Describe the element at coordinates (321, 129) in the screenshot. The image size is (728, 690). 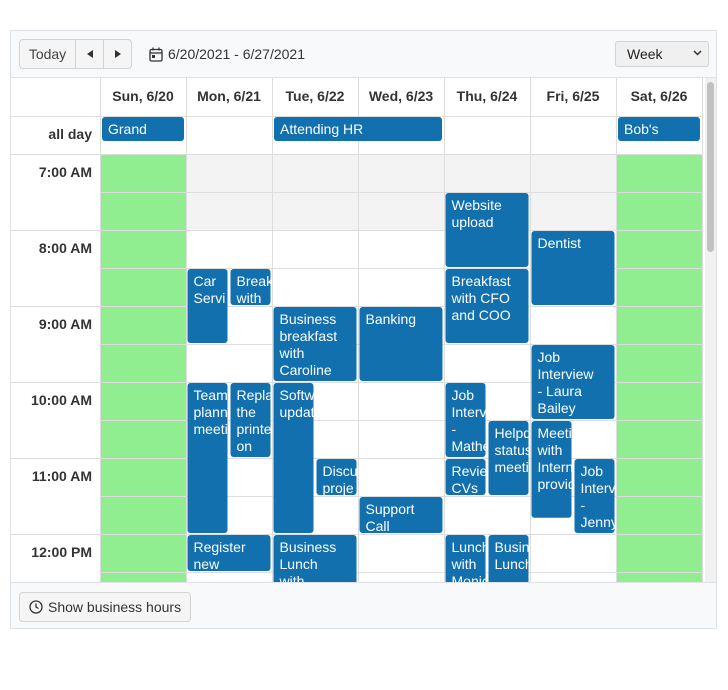
I see `event-title: Attending HR` at that location.